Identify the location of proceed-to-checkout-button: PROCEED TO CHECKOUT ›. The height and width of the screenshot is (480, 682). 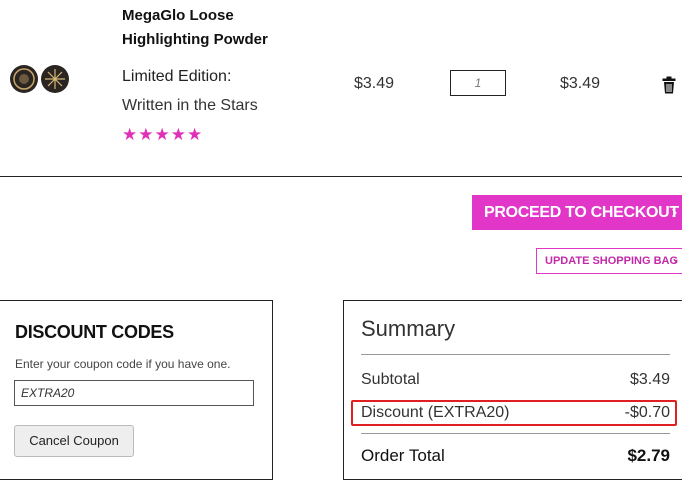
(577, 212).